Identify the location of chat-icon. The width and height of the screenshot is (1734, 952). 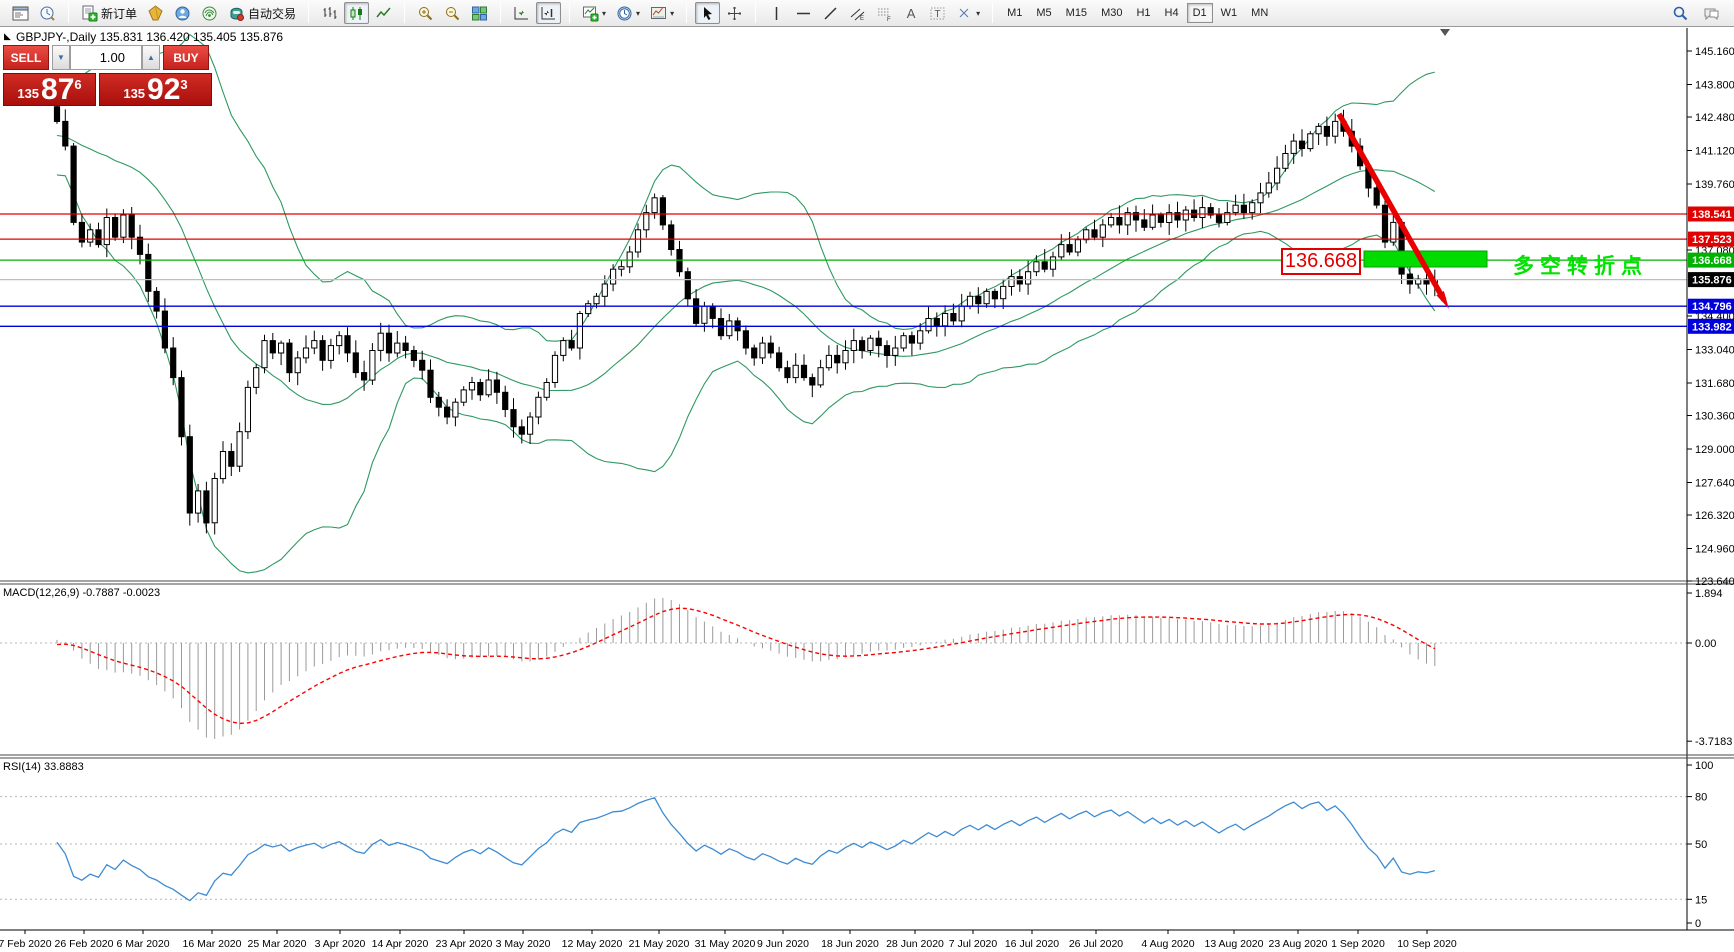
(1711, 13).